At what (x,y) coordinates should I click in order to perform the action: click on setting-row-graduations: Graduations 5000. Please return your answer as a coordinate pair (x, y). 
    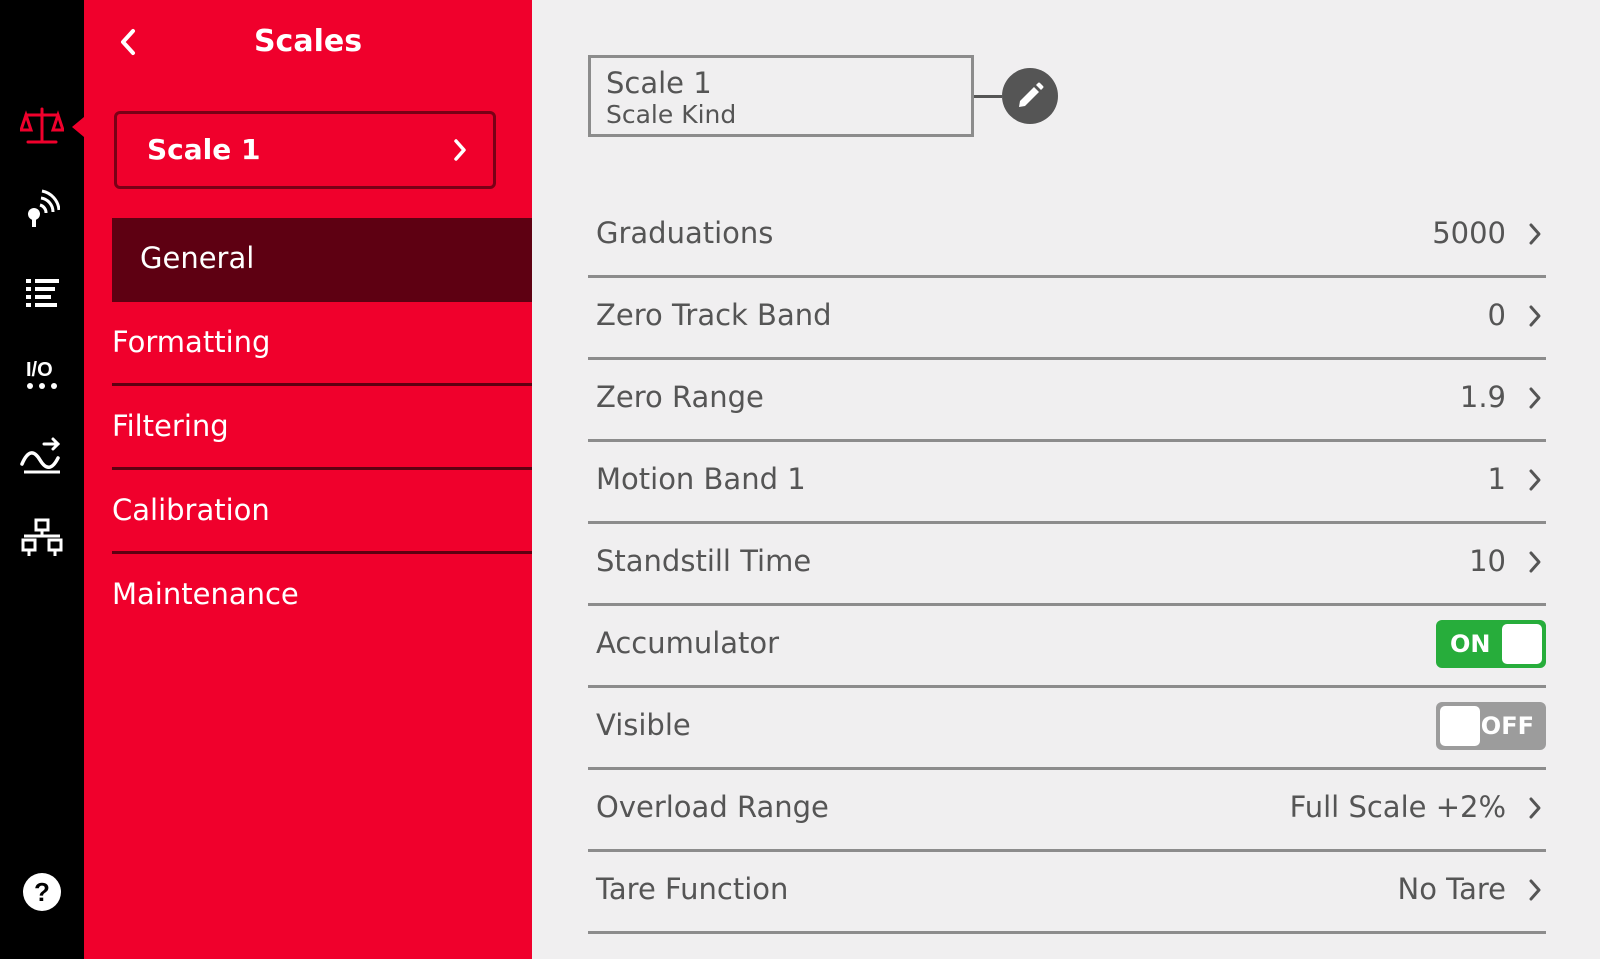
    Looking at the image, I should click on (1067, 236).